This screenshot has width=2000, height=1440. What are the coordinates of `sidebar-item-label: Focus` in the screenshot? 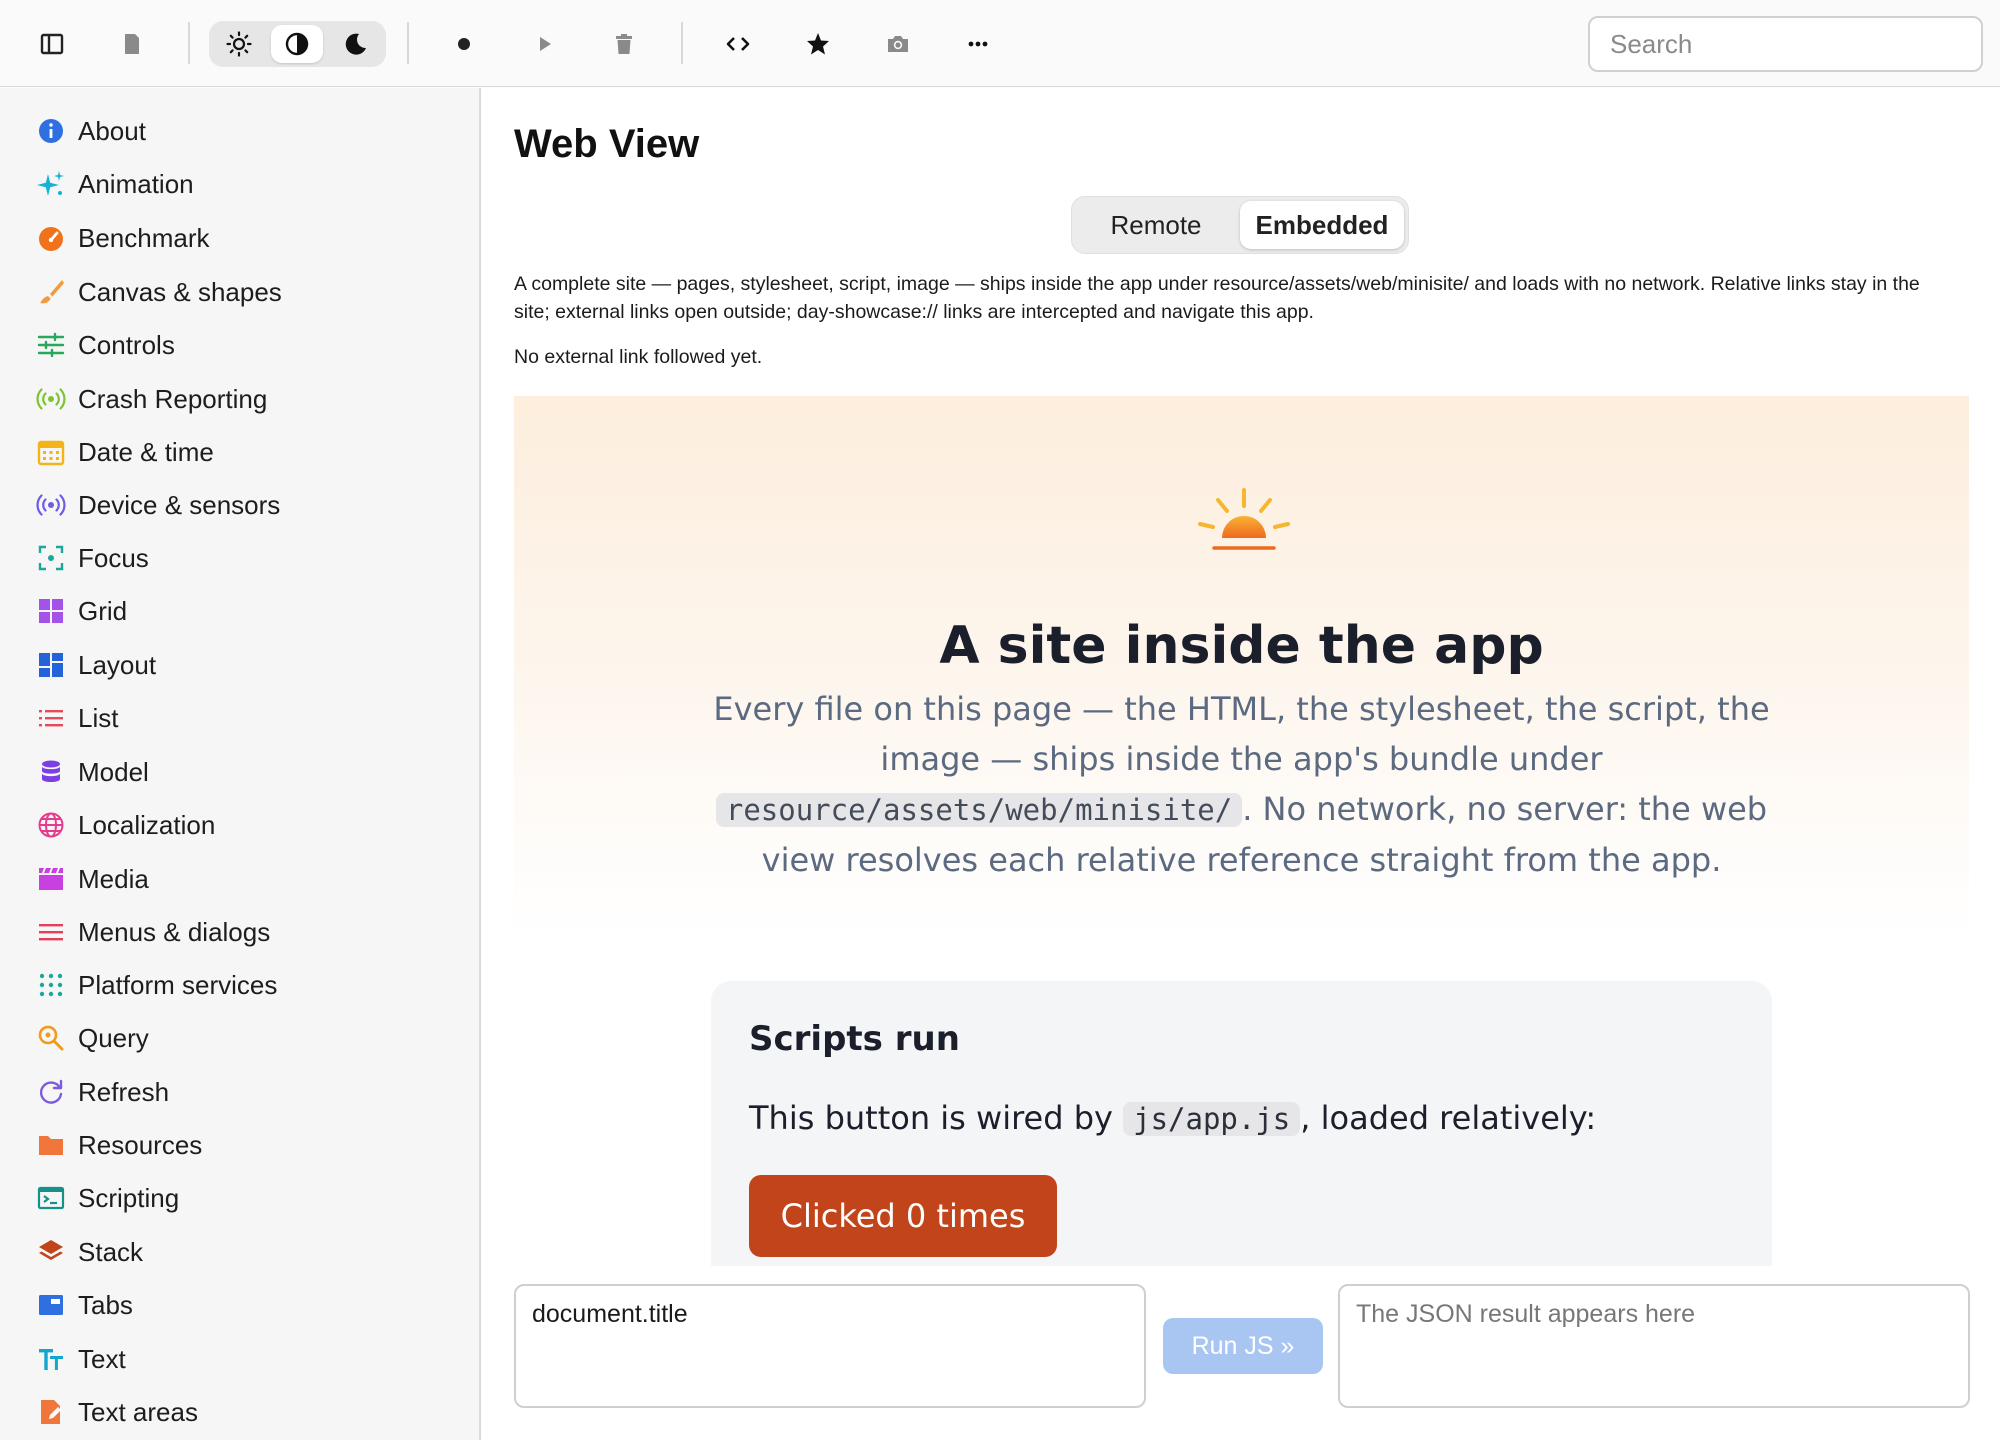 It's located at (113, 557).